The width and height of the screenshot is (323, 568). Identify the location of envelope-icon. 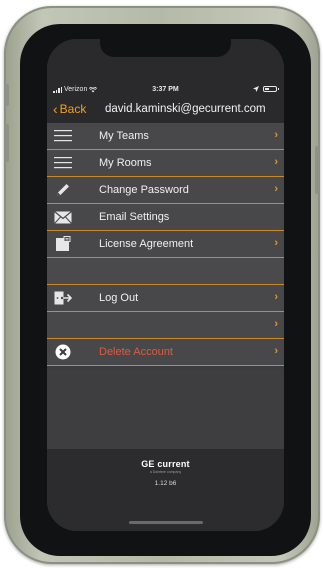
(63, 217).